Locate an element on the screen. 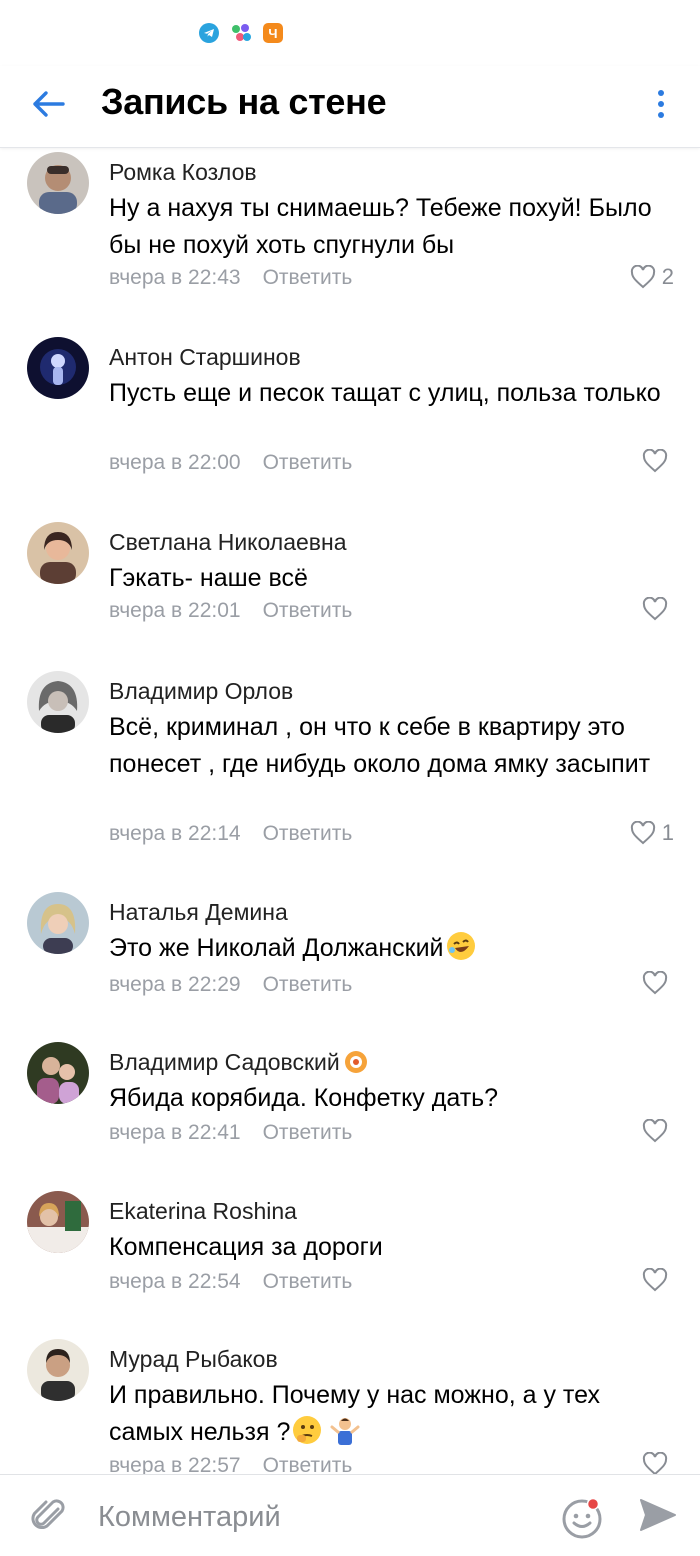 This screenshot has height=1556, width=700. back-button is located at coordinates (48, 104).